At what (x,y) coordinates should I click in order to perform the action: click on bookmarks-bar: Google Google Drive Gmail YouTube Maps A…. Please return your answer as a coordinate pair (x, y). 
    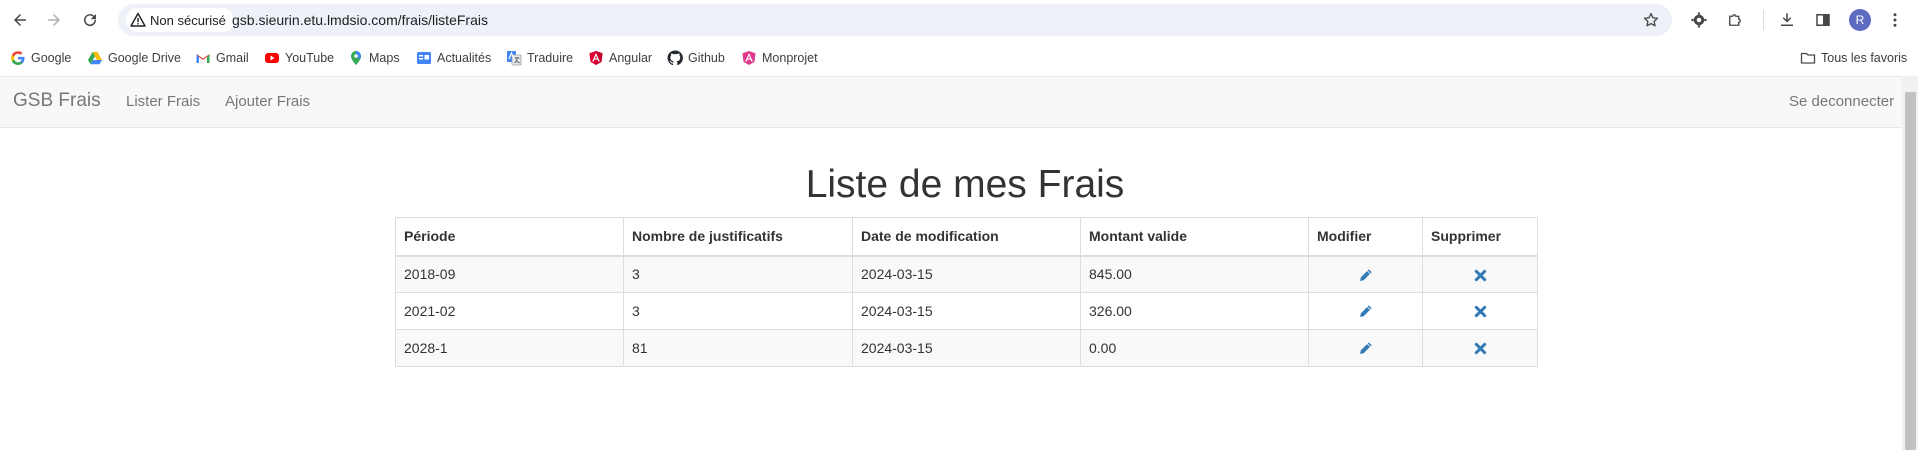
    Looking at the image, I should click on (959, 58).